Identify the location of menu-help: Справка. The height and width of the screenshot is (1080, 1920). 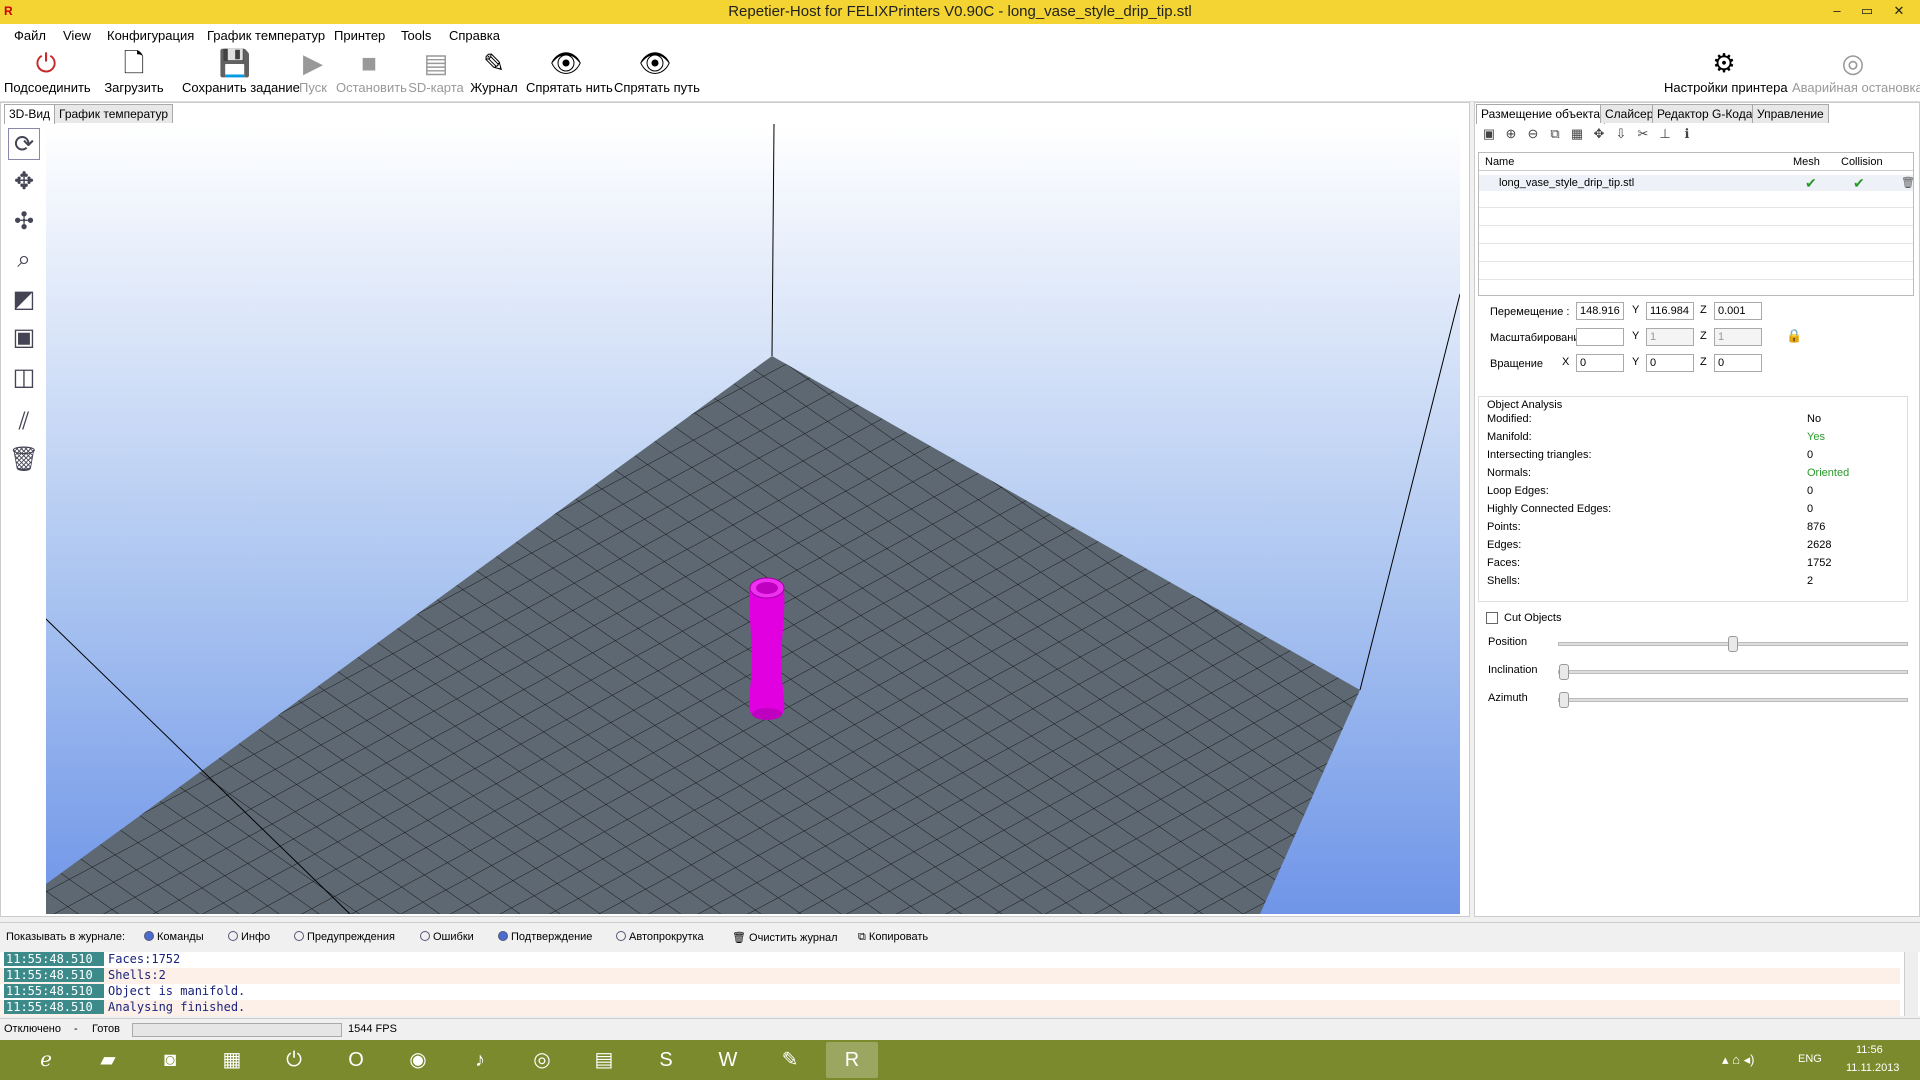
(474, 35).